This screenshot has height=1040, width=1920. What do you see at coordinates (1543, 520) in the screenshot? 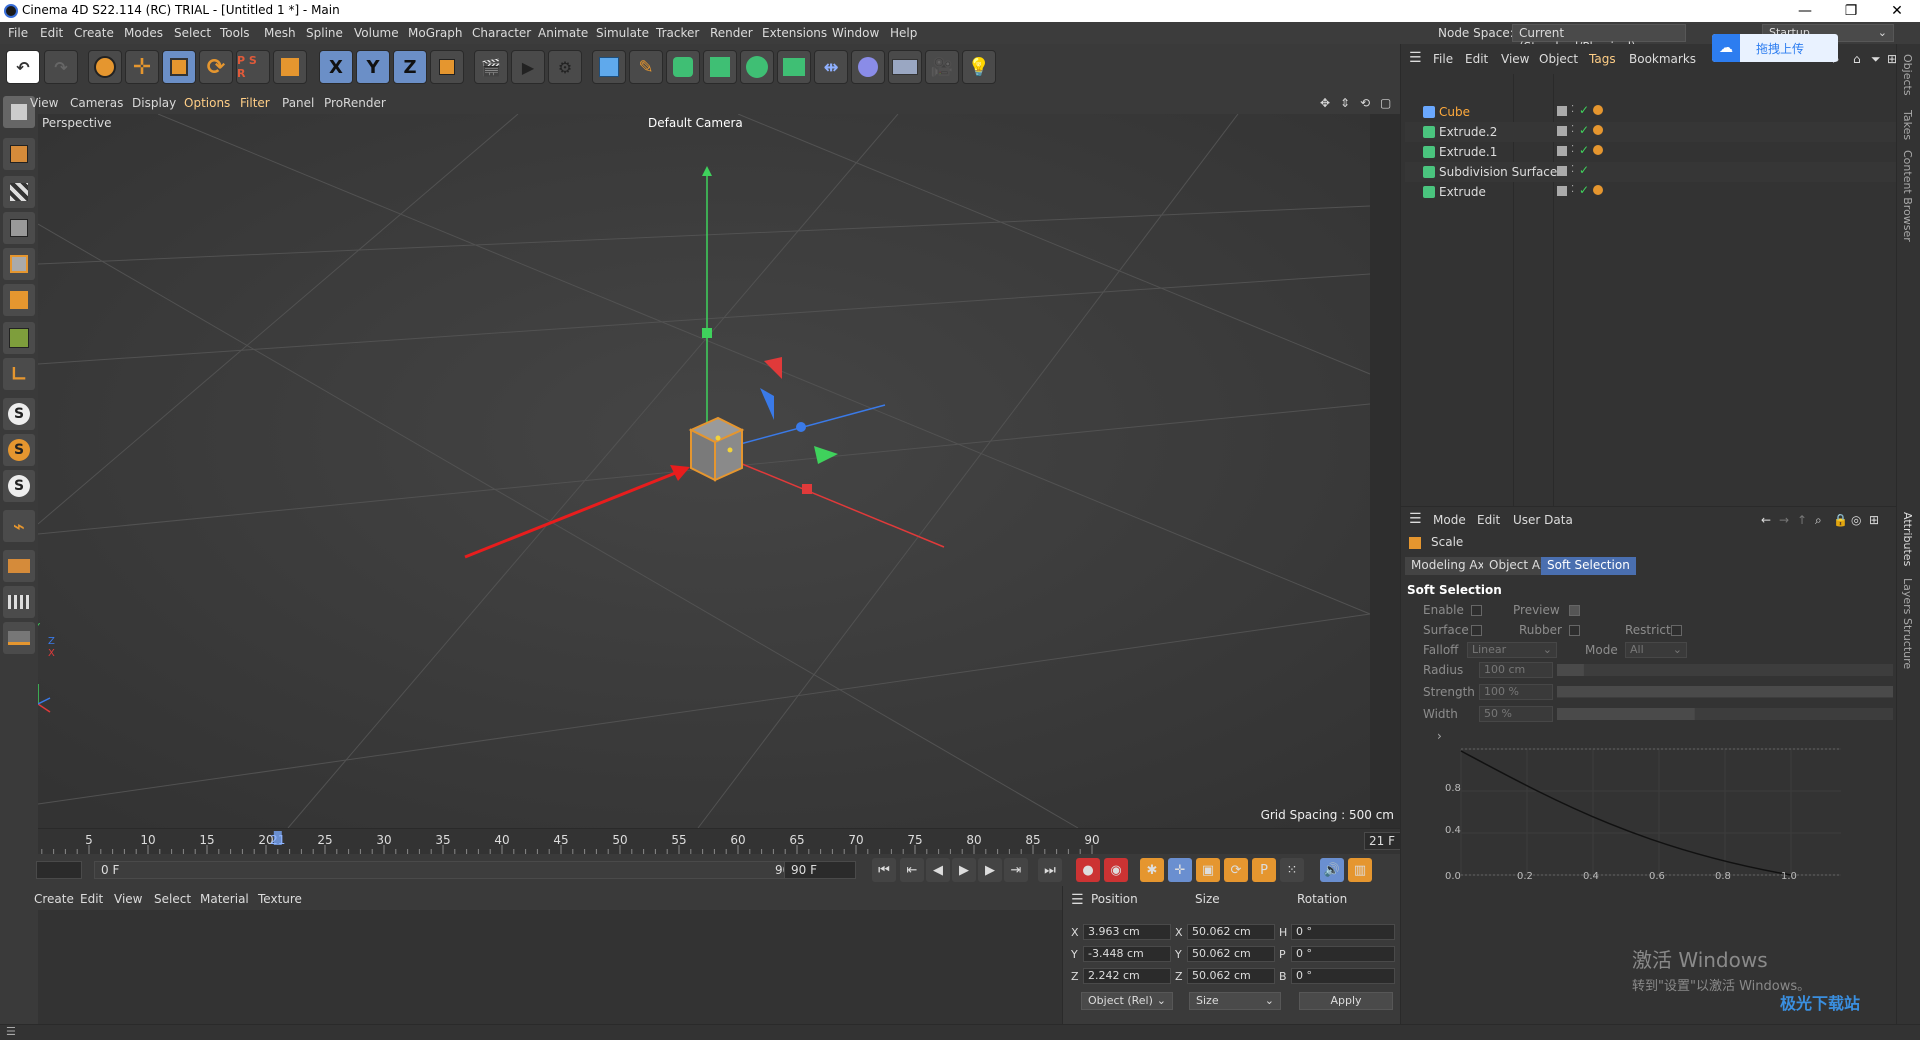
I see `attribute-menu-user-data: User Data` at bounding box center [1543, 520].